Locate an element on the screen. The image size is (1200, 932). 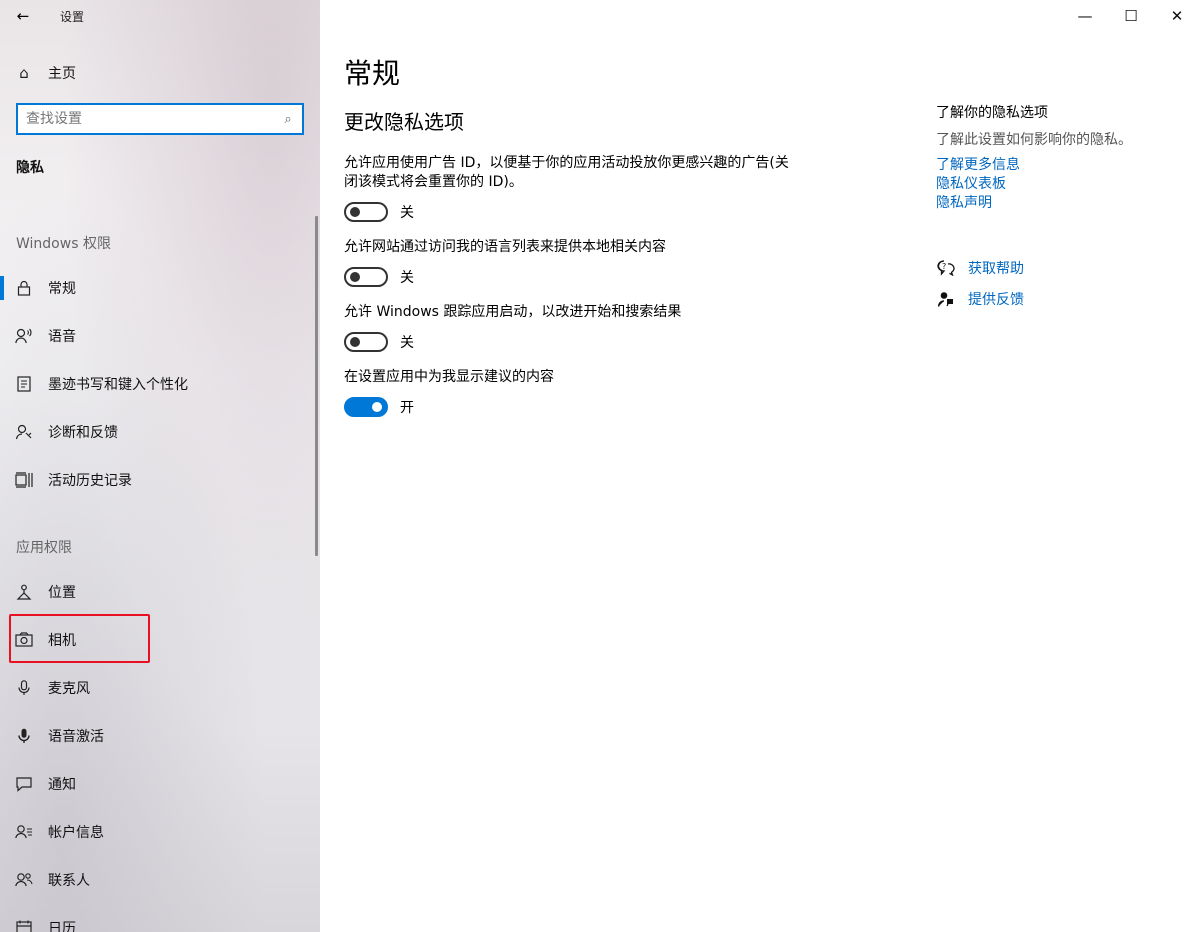
sidebar-item-microphone: 麦克风 is located at coordinates (158, 688).